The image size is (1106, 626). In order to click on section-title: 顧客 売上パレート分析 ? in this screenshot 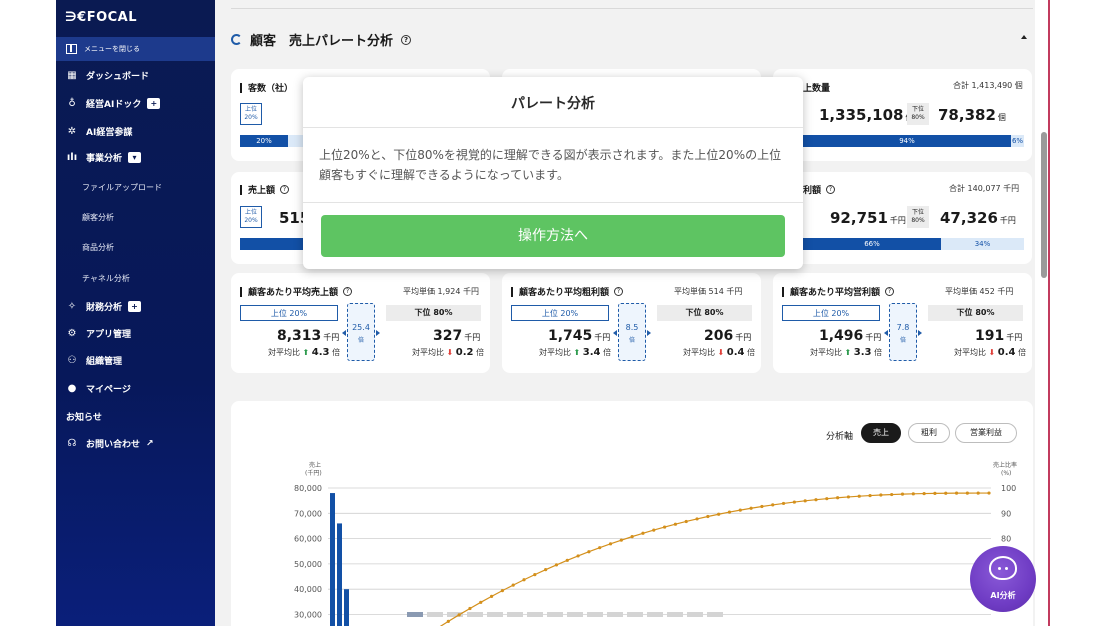, I will do `click(321, 39)`.